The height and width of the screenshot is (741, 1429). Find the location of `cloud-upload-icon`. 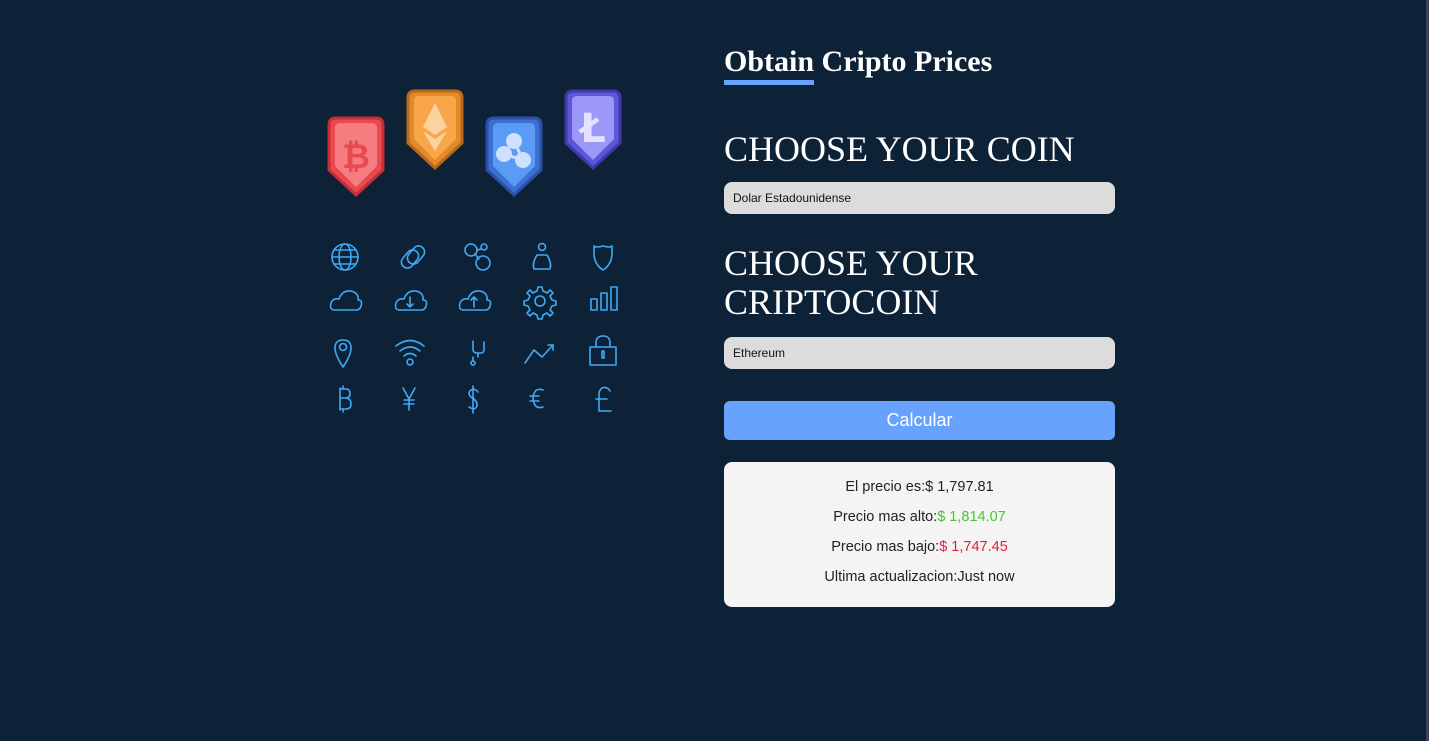

cloud-upload-icon is located at coordinates (475, 300).